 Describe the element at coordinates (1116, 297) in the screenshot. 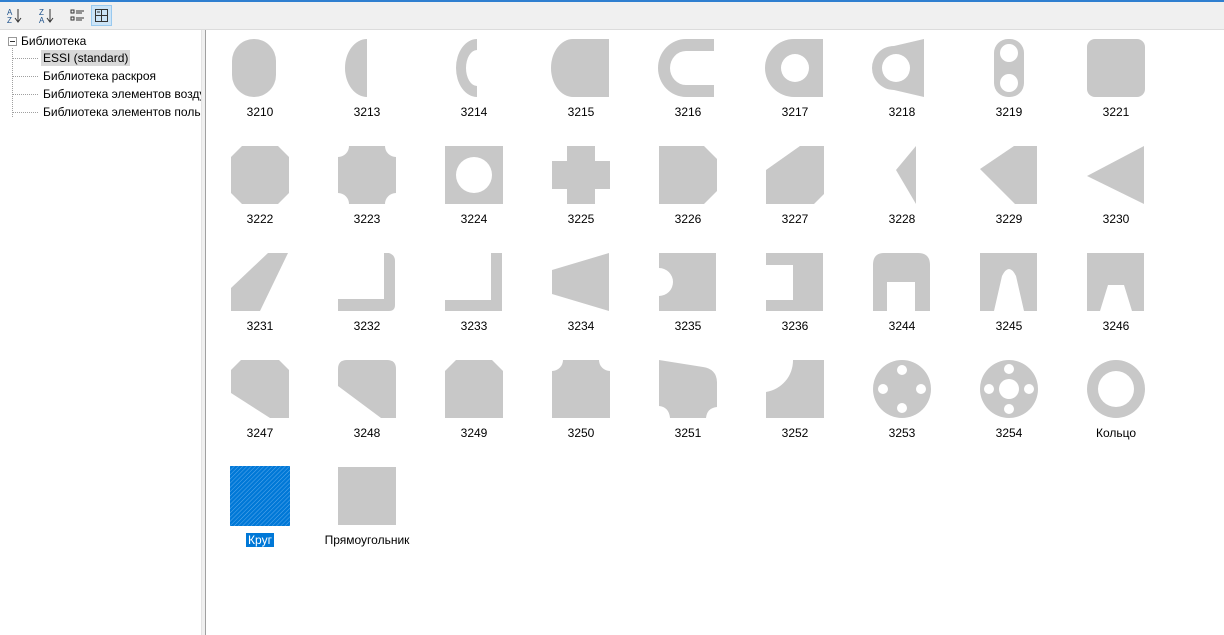

I see `shape-tile: 3246` at that location.